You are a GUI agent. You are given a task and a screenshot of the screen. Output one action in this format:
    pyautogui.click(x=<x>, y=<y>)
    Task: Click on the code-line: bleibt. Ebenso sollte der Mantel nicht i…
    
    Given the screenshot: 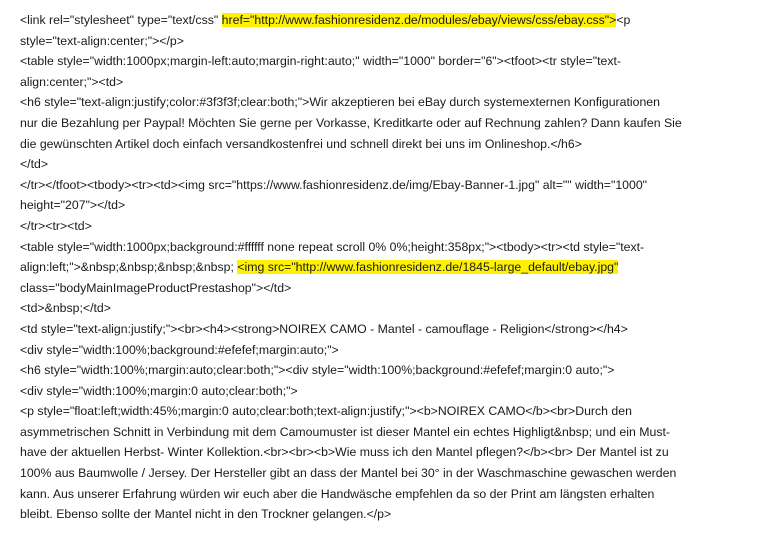 What is the action you would take?
    pyautogui.click(x=382, y=514)
    